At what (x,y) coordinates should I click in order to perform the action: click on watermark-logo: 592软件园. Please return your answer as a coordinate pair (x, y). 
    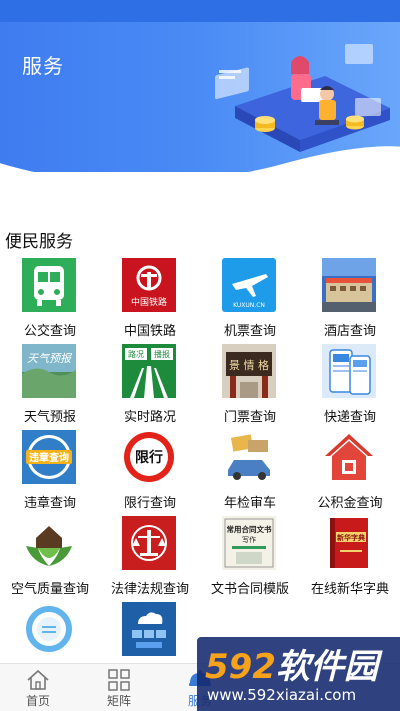
    Looking at the image, I should click on (291, 663).